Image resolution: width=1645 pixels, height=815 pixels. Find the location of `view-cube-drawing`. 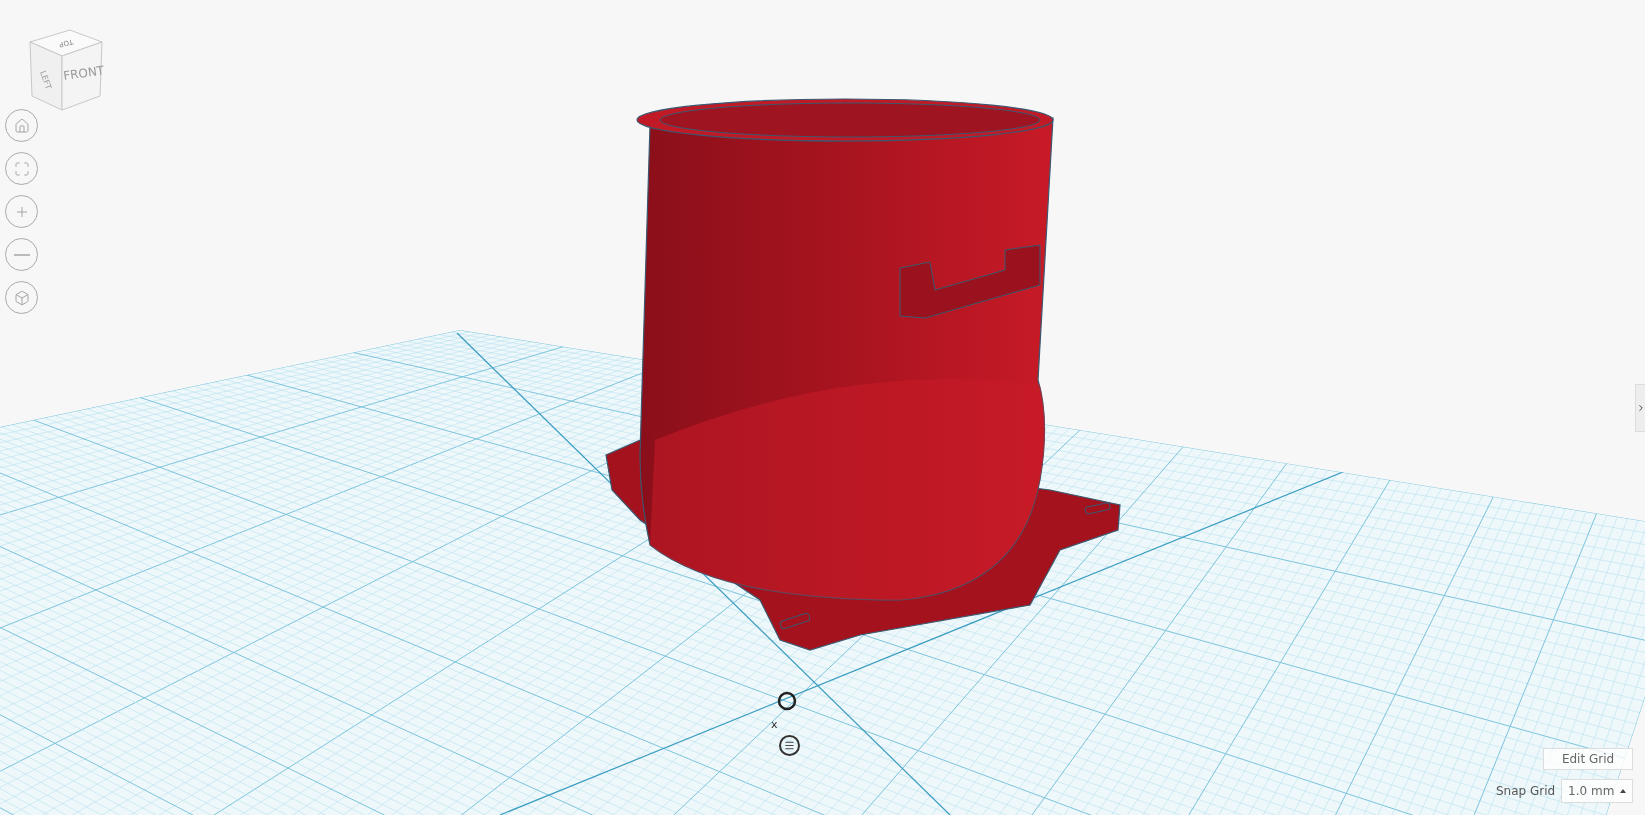

view-cube-drawing is located at coordinates (66, 70).